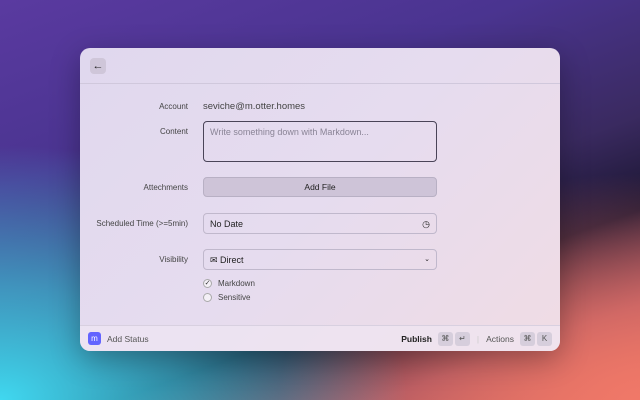 The image size is (640, 400). I want to click on actions-button: Actions, so click(500, 339).